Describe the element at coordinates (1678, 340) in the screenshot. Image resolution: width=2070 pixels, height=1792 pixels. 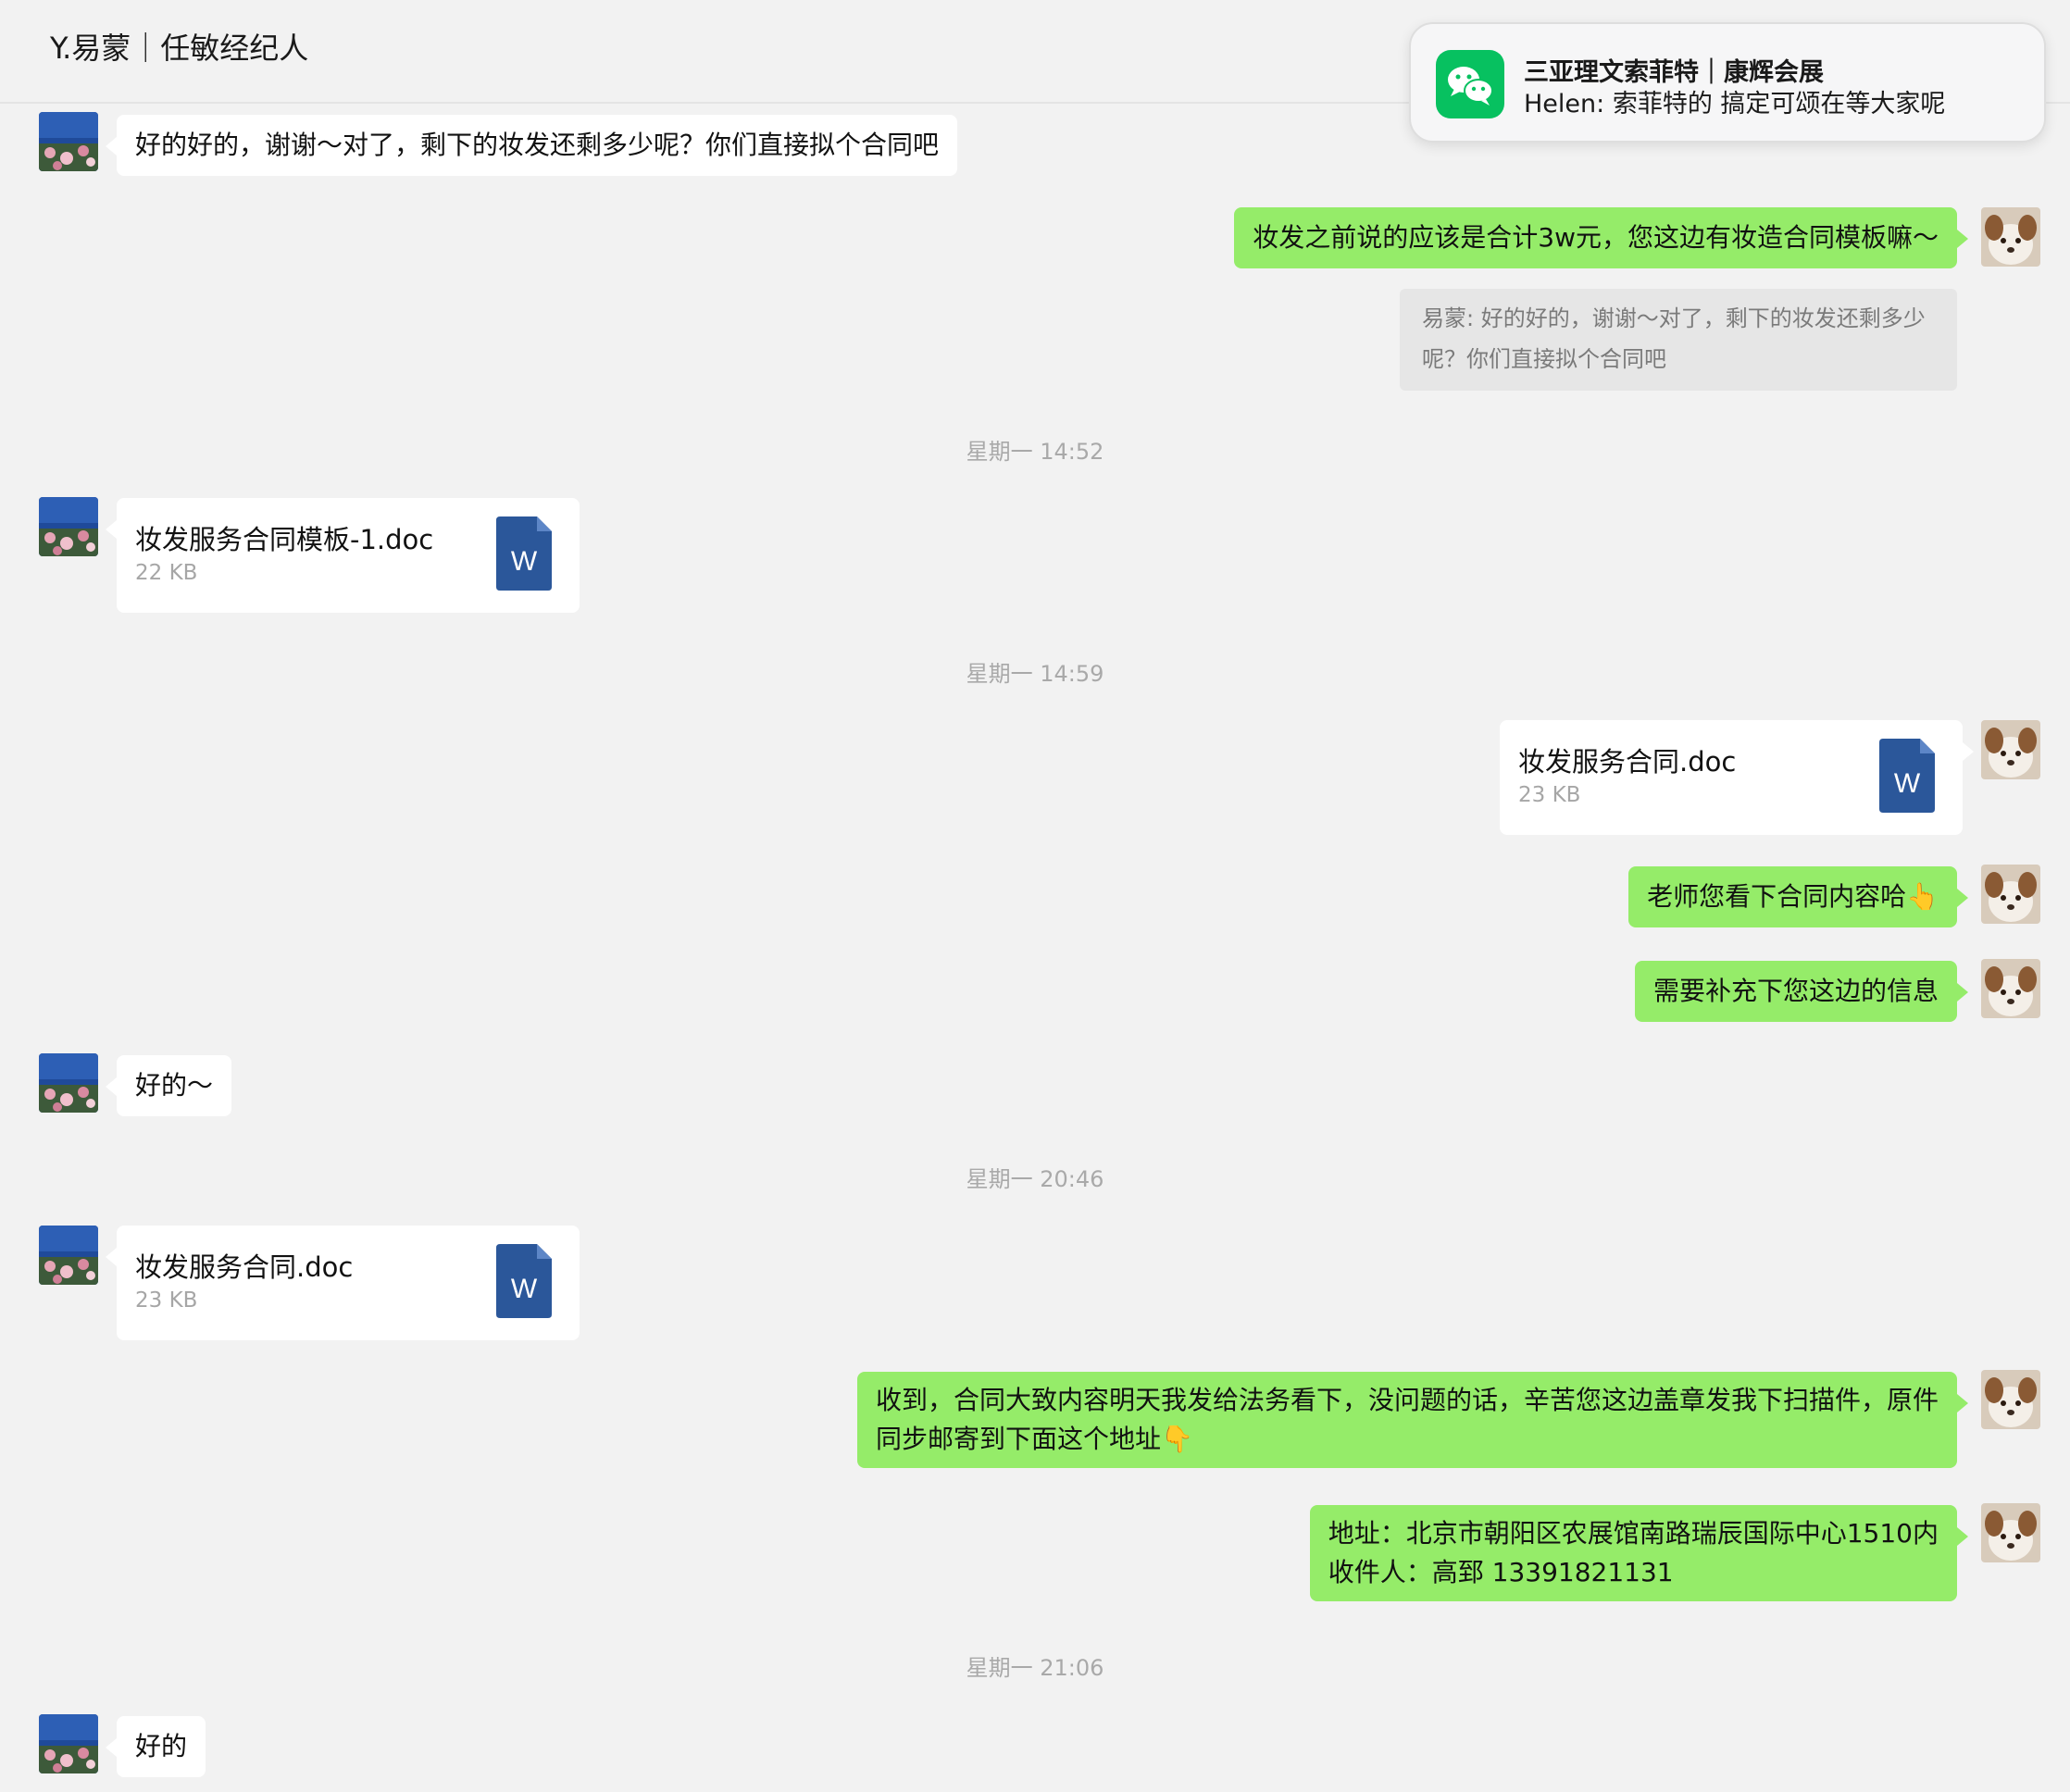
I see `quoted-message: 易蒙: 好的好的，谢谢～对了，剩下的妆发还剩多少 呢？你们直接拟个合同吧` at that location.